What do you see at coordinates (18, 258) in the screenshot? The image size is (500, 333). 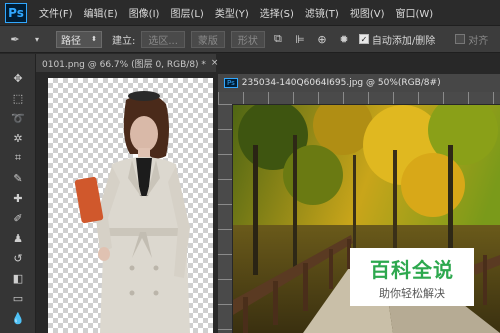 I see `history-brush-icon: ↺` at bounding box center [18, 258].